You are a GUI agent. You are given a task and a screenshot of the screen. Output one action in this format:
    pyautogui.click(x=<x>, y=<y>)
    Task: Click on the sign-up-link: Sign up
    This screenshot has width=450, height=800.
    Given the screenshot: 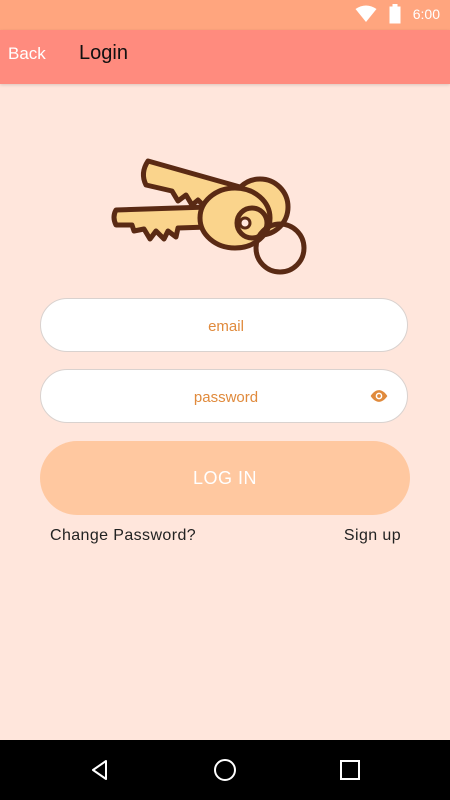 What is the action you would take?
    pyautogui.click(x=372, y=536)
    